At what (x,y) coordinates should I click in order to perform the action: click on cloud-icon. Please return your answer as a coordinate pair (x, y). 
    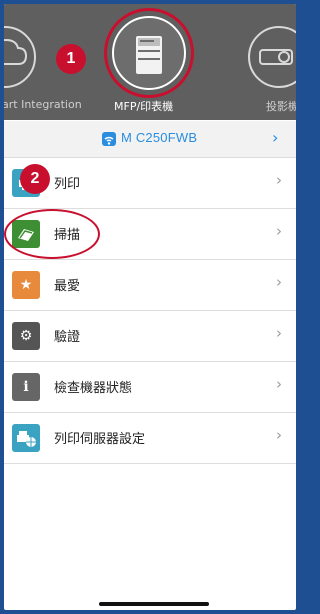
    Looking at the image, I should click on (20, 57).